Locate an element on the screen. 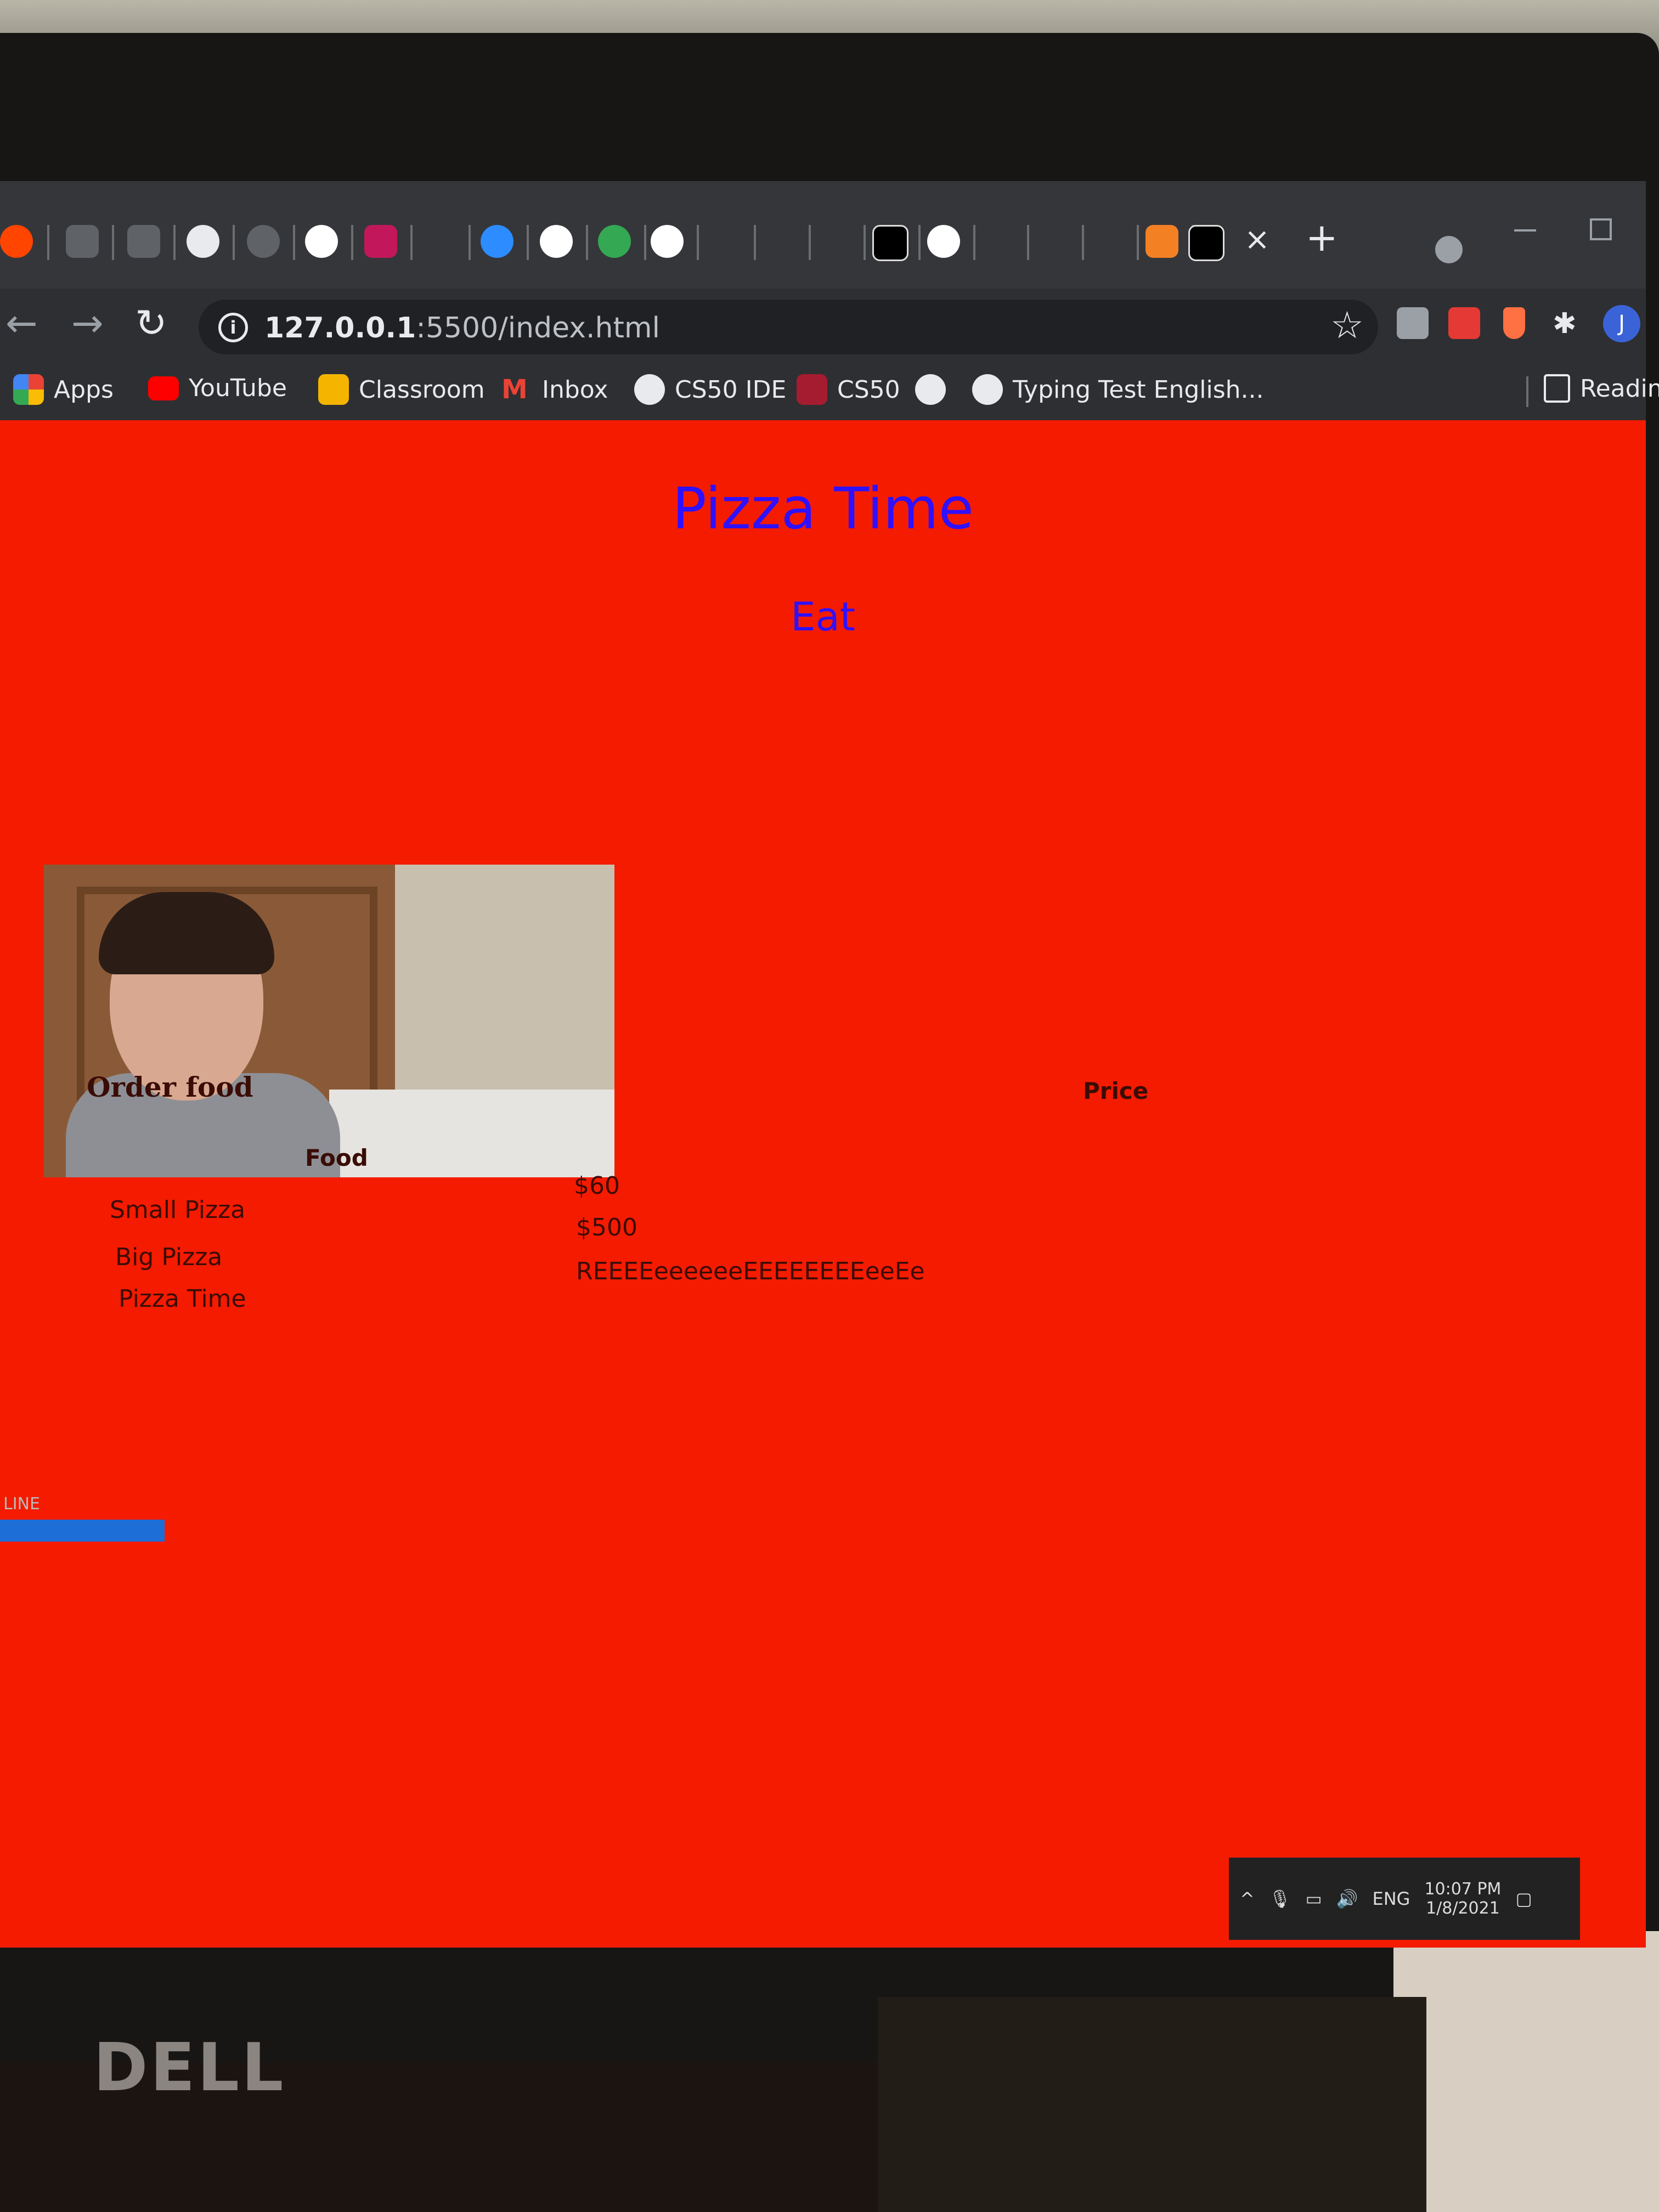  table-cell-food: Big Pizza is located at coordinates (169, 1257).